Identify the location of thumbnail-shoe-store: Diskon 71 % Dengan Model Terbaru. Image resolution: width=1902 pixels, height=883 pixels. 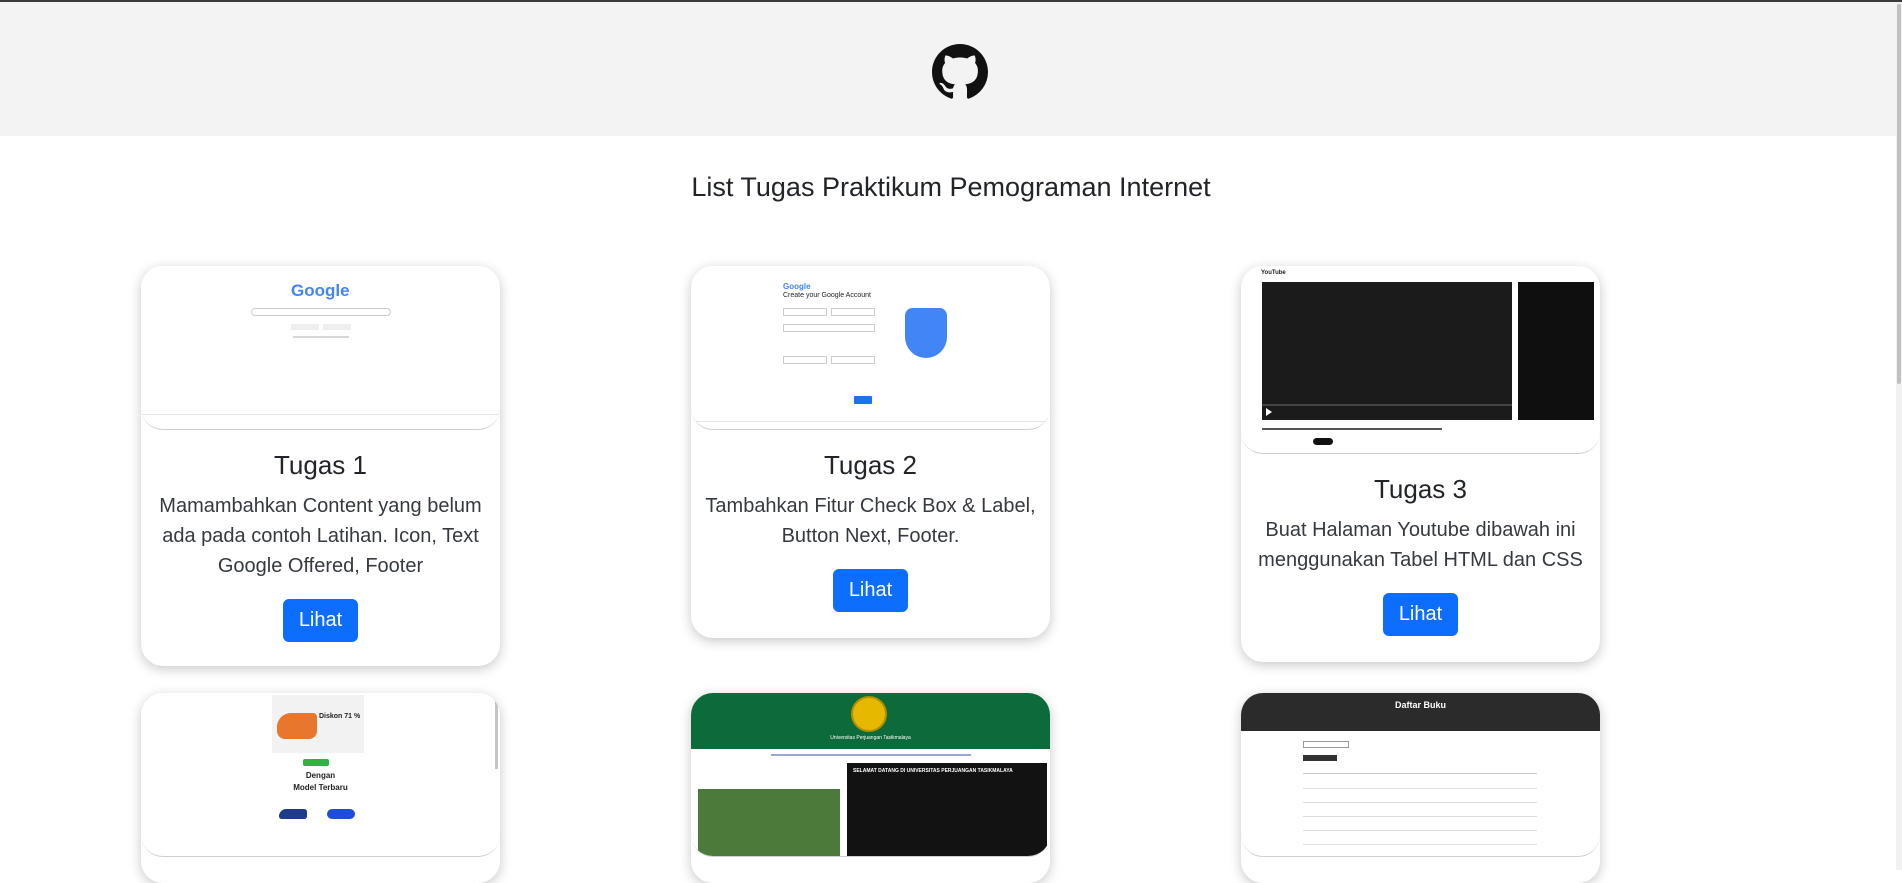
(320, 775).